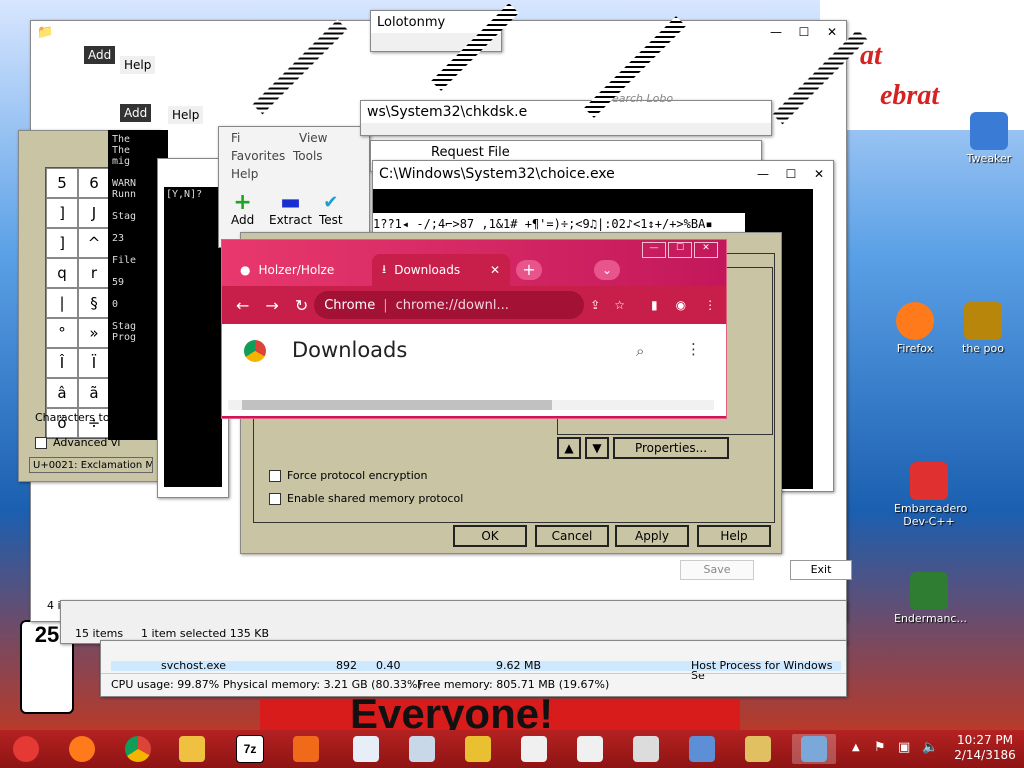 This screenshot has width=1024, height=768. Describe the element at coordinates (495, 270) in the screenshot. I see `tab-close-icon: ✕` at that location.